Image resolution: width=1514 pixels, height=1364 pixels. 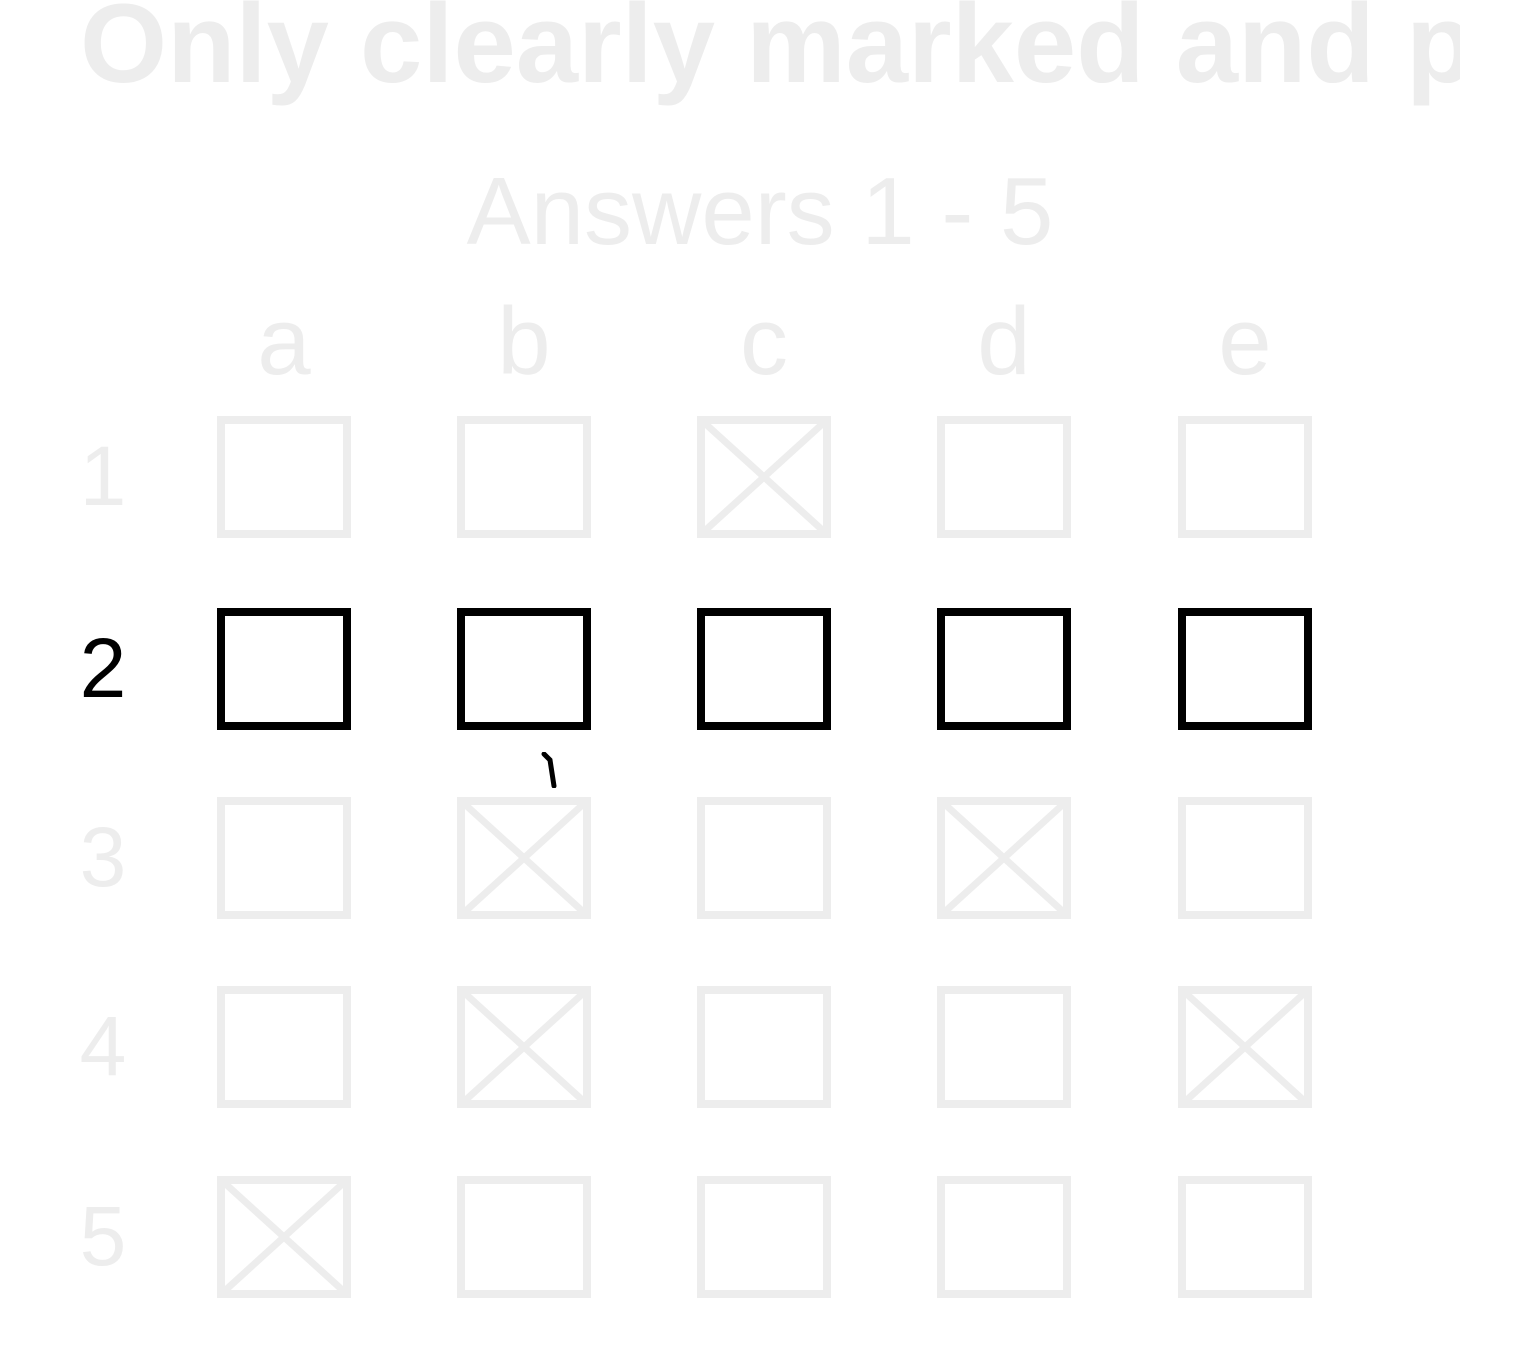 I want to click on checkbox-1-b, so click(x=524, y=477).